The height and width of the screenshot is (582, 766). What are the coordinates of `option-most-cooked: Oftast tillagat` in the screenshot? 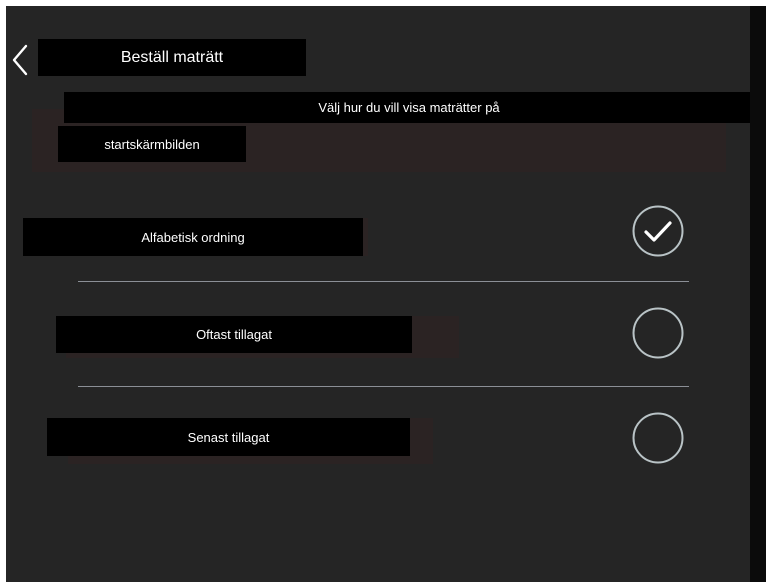 It's located at (234, 334).